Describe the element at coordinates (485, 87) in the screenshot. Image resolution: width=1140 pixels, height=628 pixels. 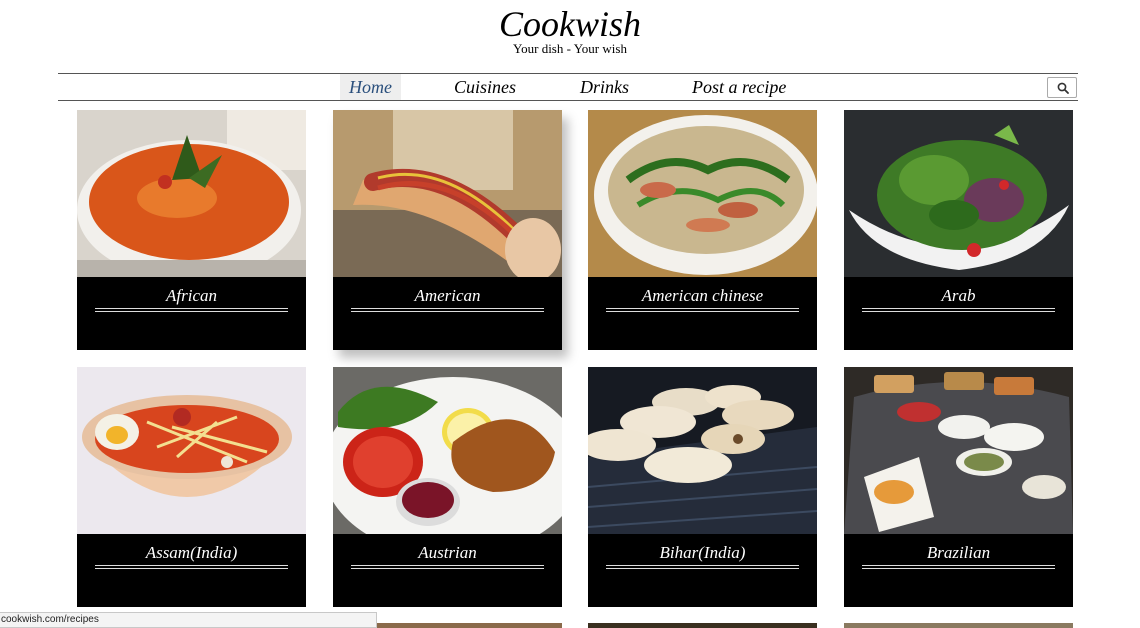
I see `nav-cuisines: Cuisines` at that location.